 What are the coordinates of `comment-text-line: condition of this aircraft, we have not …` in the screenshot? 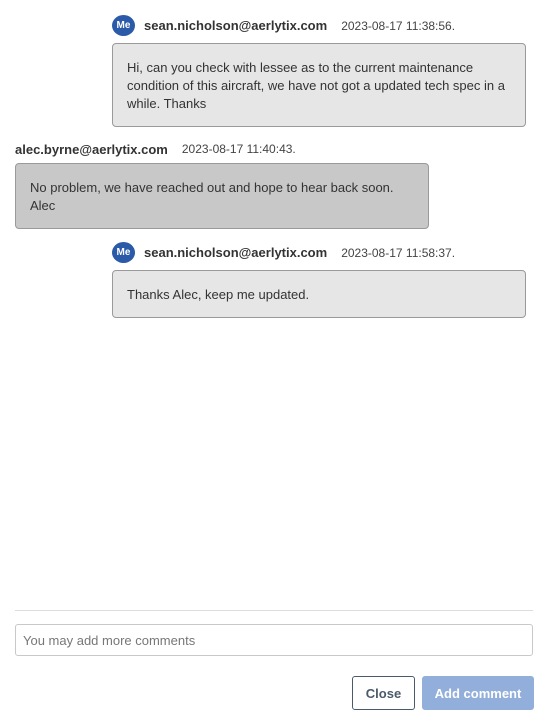 It's located at (316, 85).